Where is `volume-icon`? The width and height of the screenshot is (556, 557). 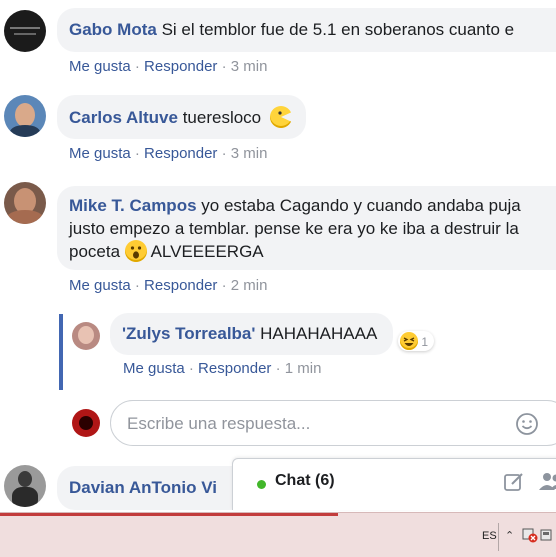 volume-icon is located at coordinates (547, 537).